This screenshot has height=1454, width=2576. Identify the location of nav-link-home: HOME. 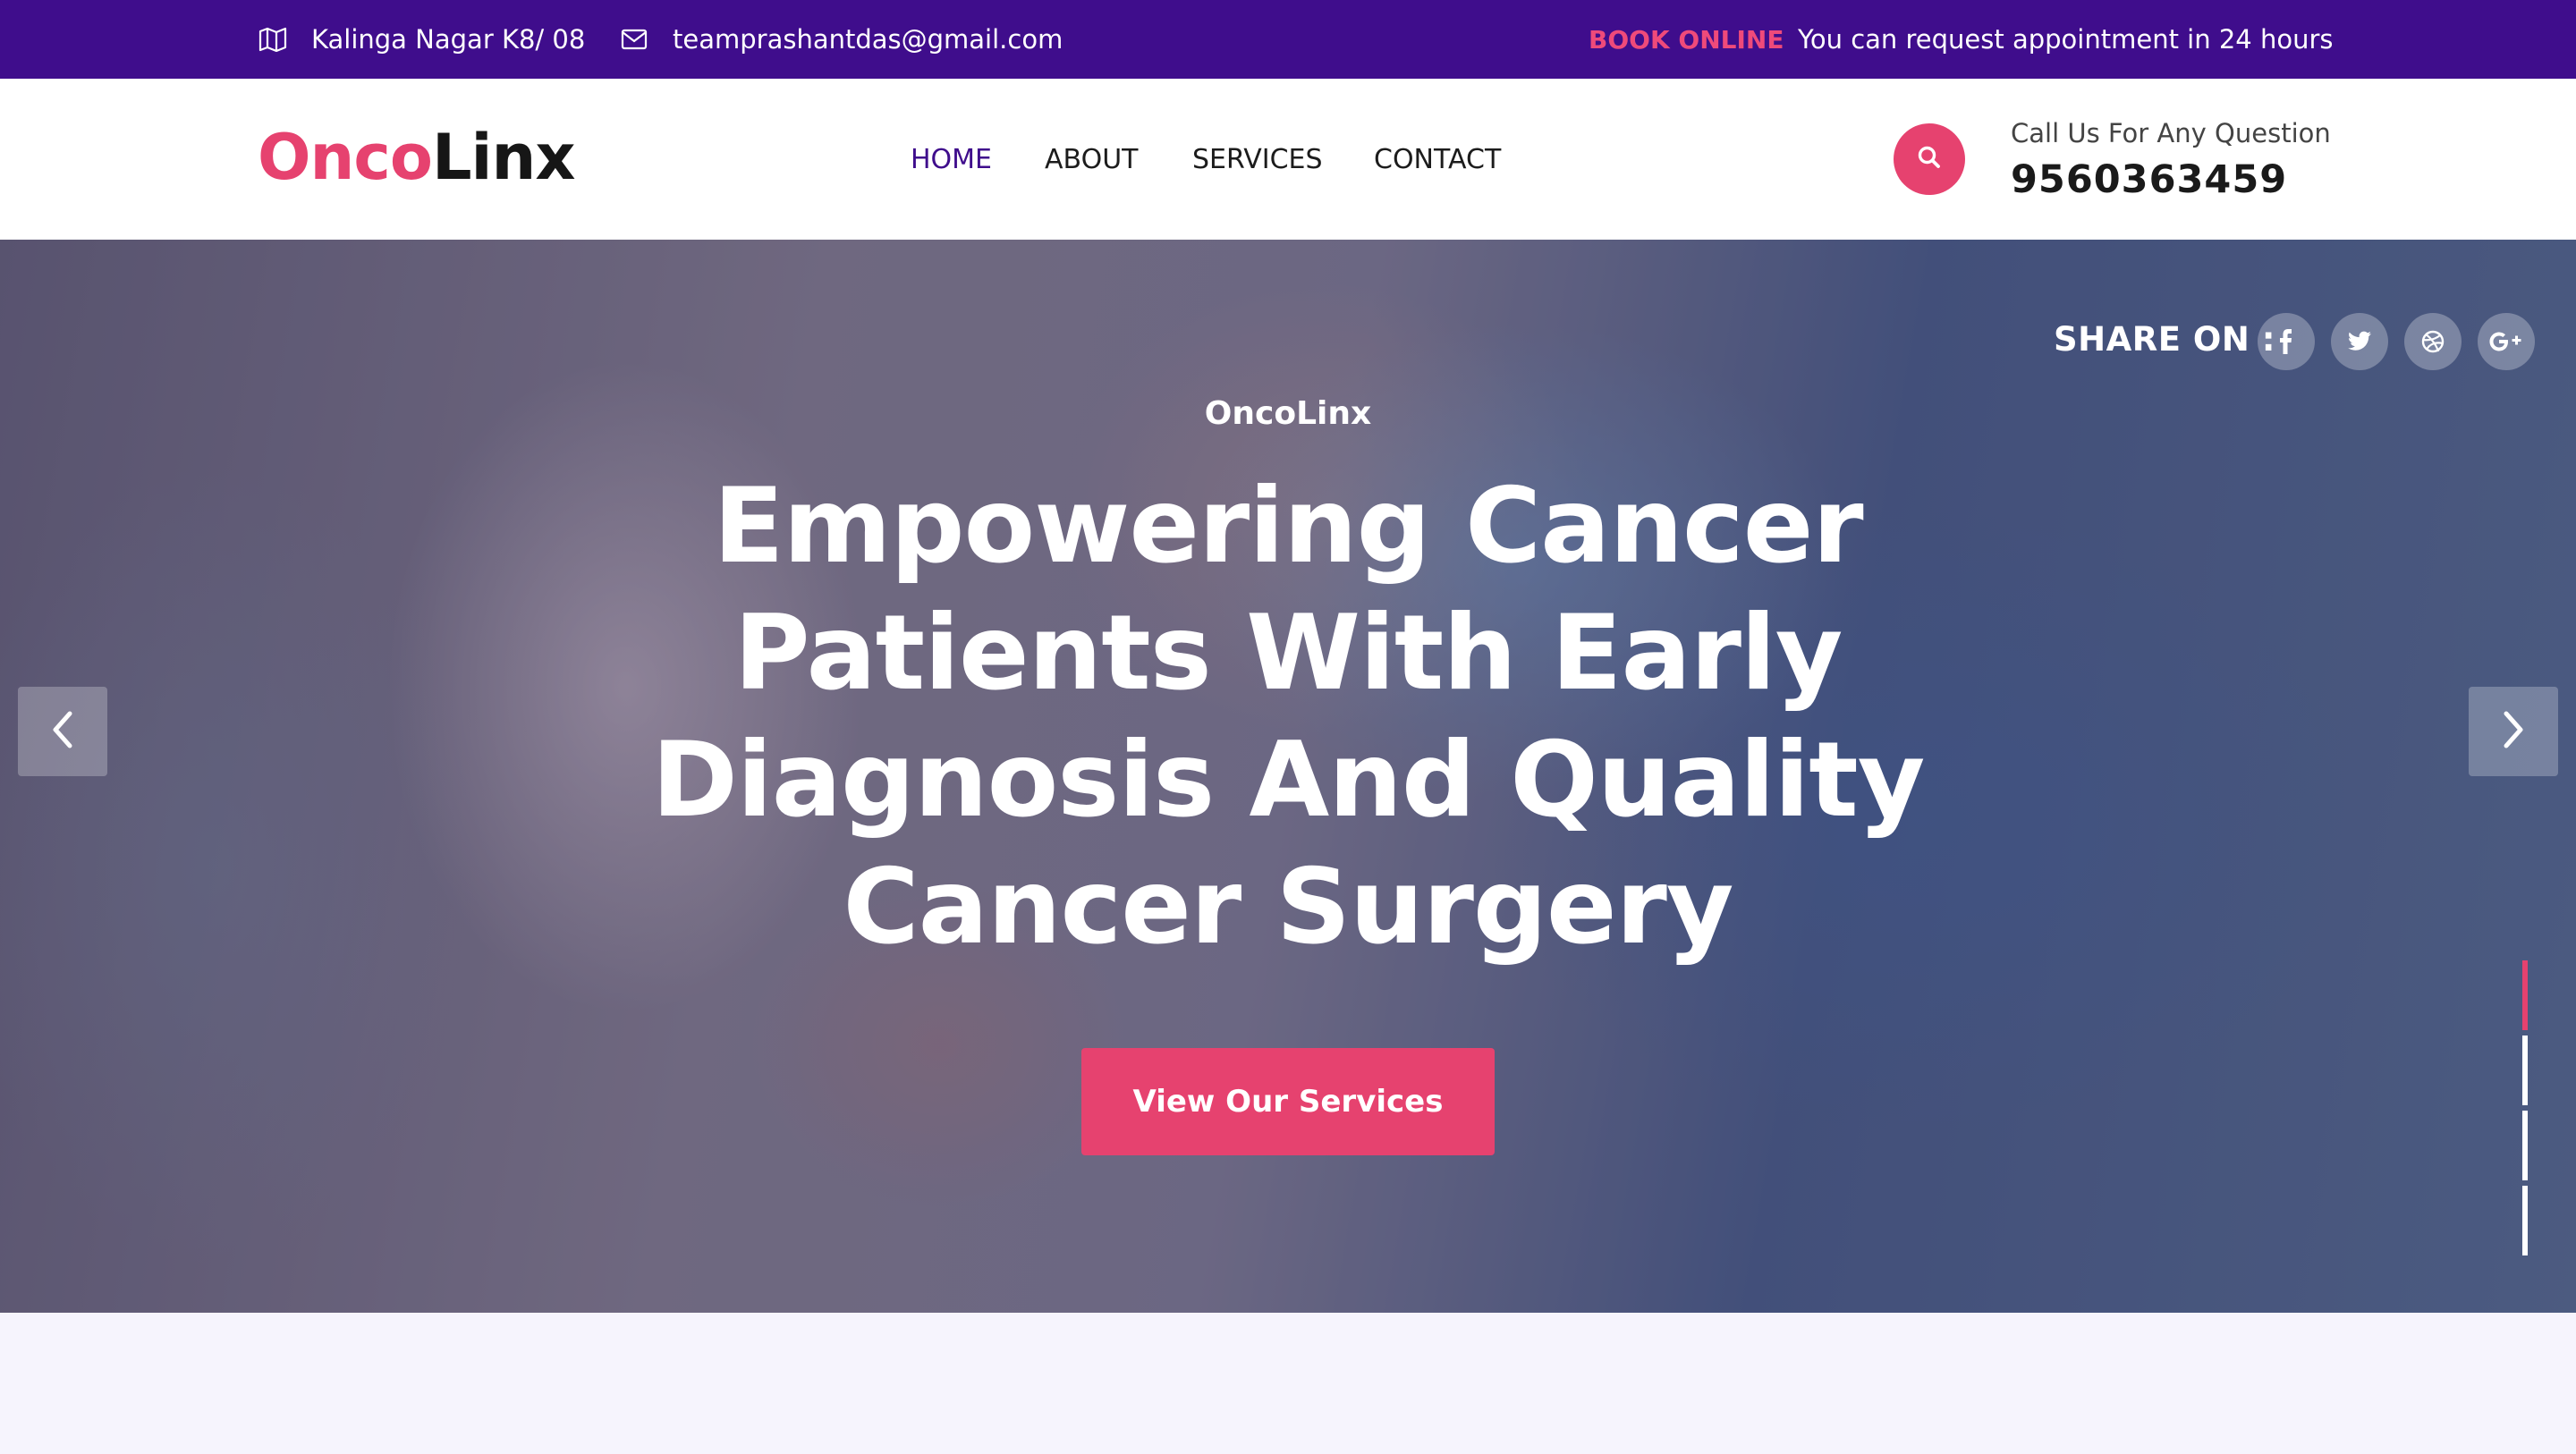
(951, 159).